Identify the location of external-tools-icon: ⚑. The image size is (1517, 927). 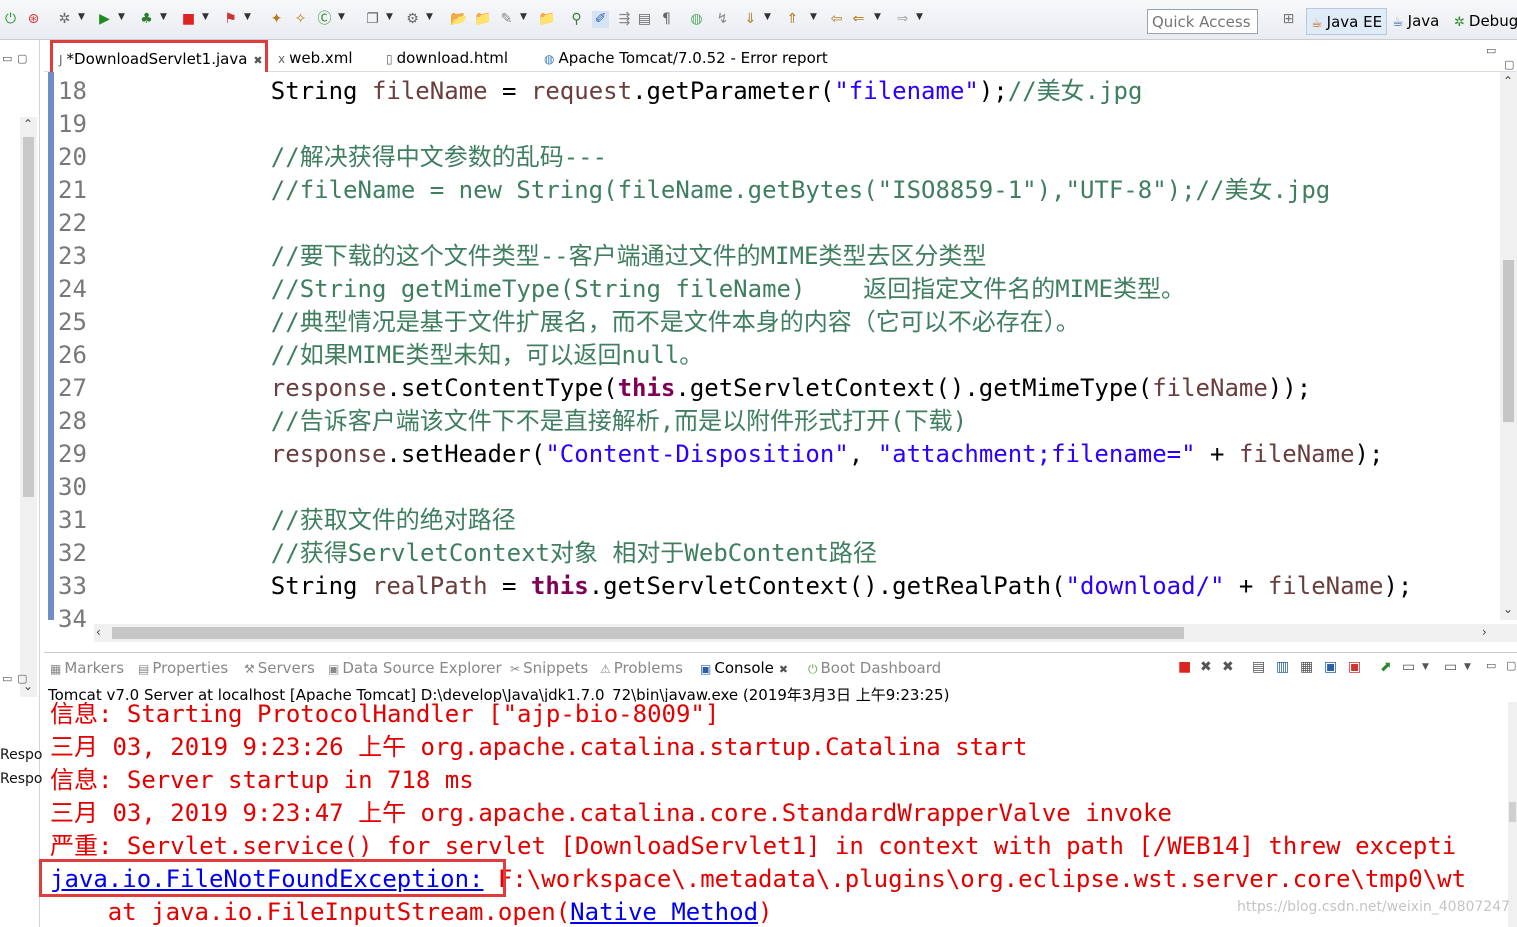
(230, 19).